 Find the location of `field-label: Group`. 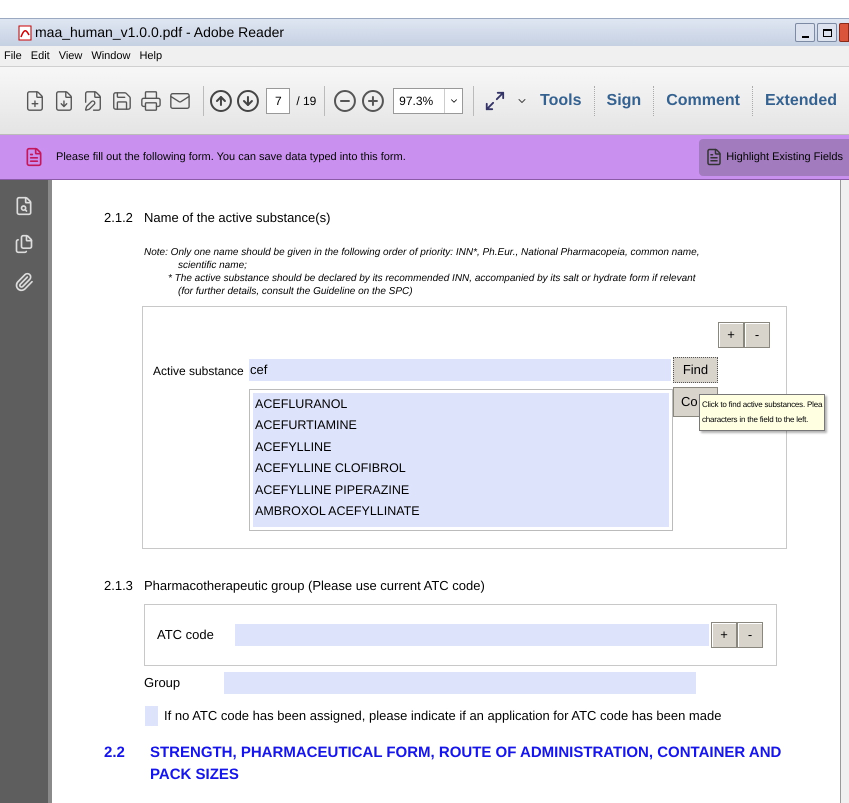

field-label: Group is located at coordinates (163, 683).